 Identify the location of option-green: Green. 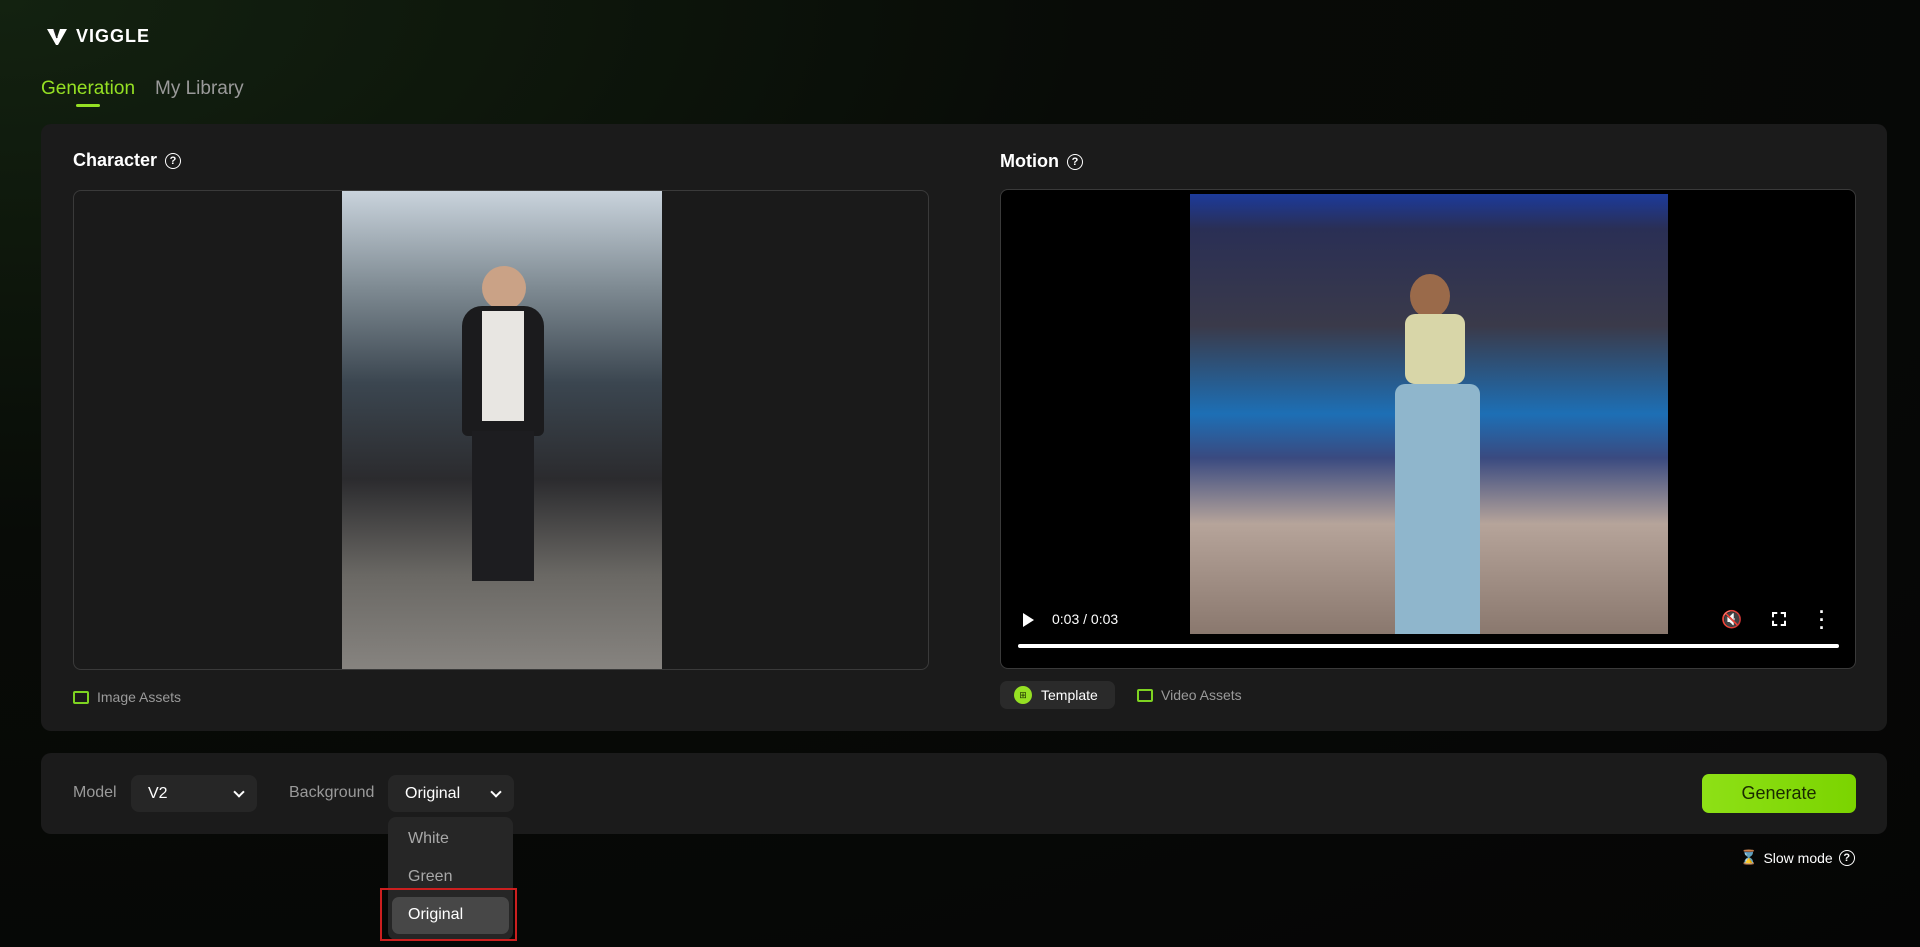
(430, 877).